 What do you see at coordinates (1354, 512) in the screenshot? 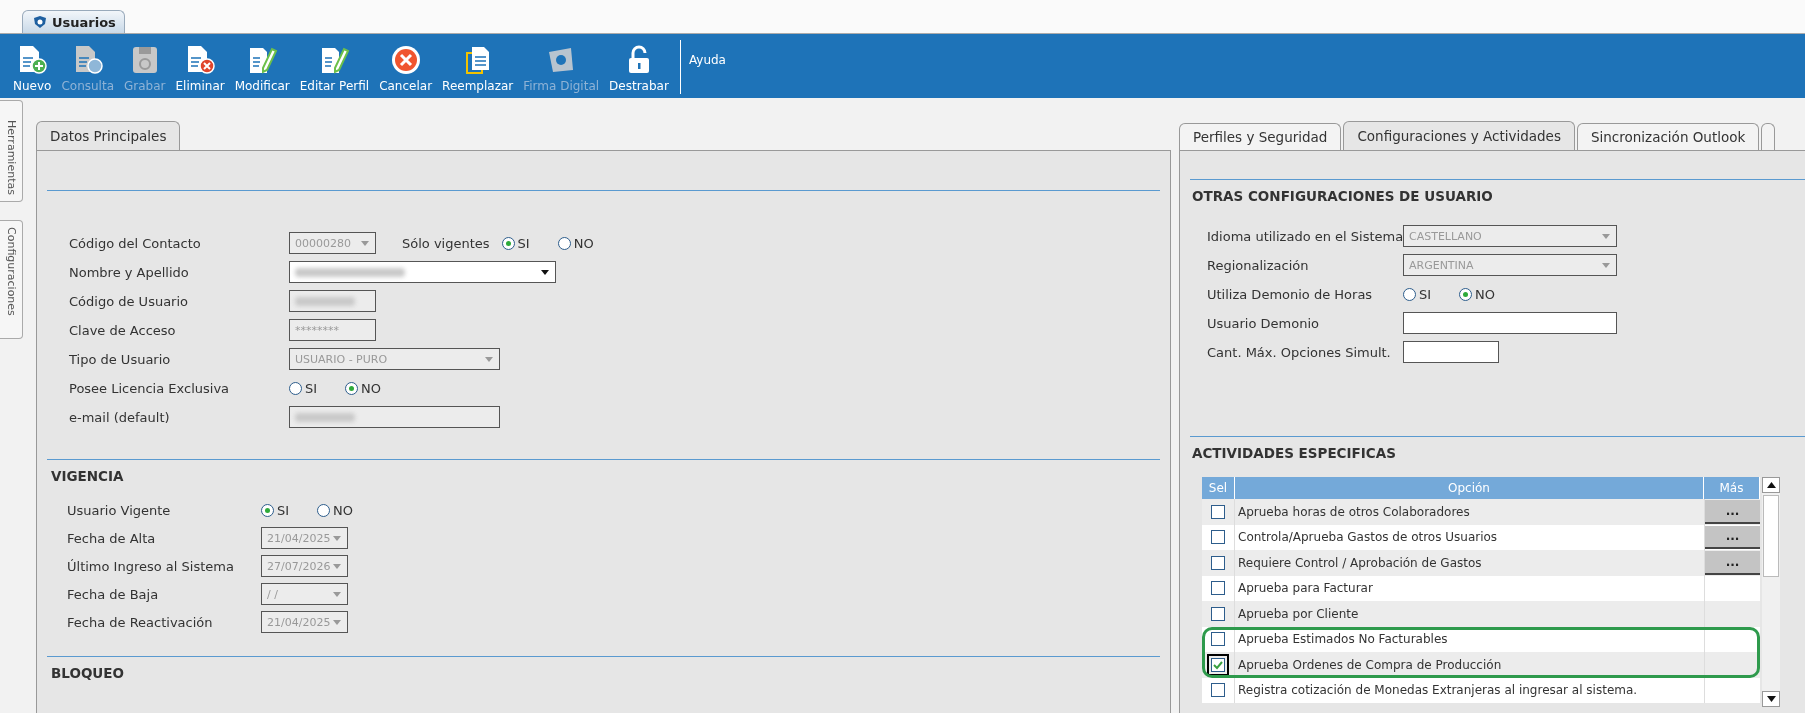
I see `table-cell-text: Aprueba horas de otros Colaboradores` at bounding box center [1354, 512].